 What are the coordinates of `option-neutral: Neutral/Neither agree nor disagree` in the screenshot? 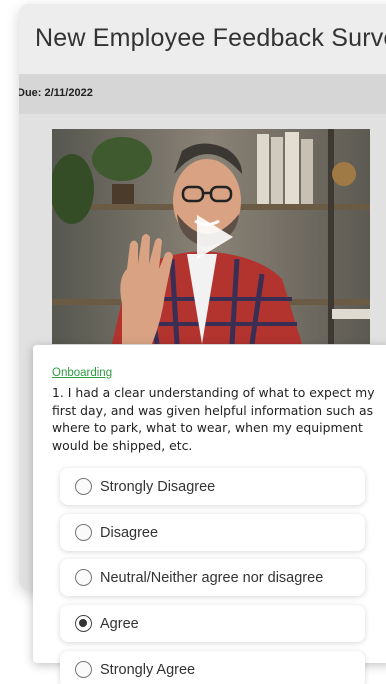 It's located at (212, 577).